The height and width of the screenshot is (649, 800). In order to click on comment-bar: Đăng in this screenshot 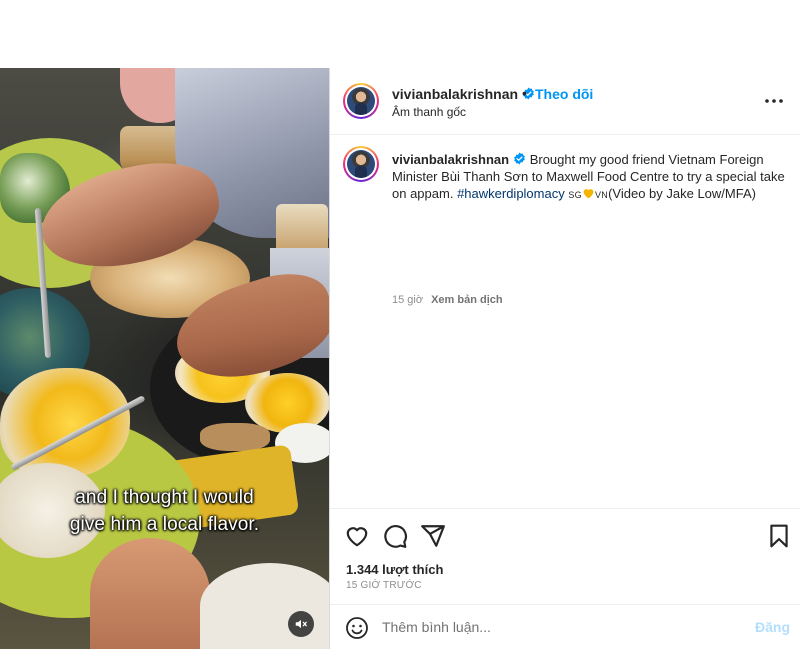, I will do `click(565, 626)`.